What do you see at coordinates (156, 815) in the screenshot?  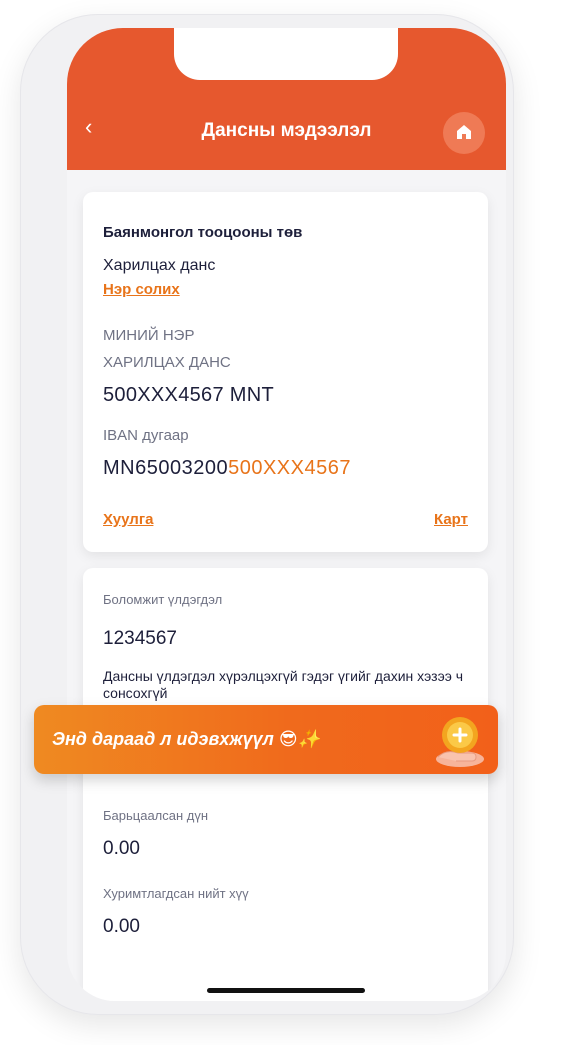 I see `pledged-amount-label: Барьцаалсан дүн` at bounding box center [156, 815].